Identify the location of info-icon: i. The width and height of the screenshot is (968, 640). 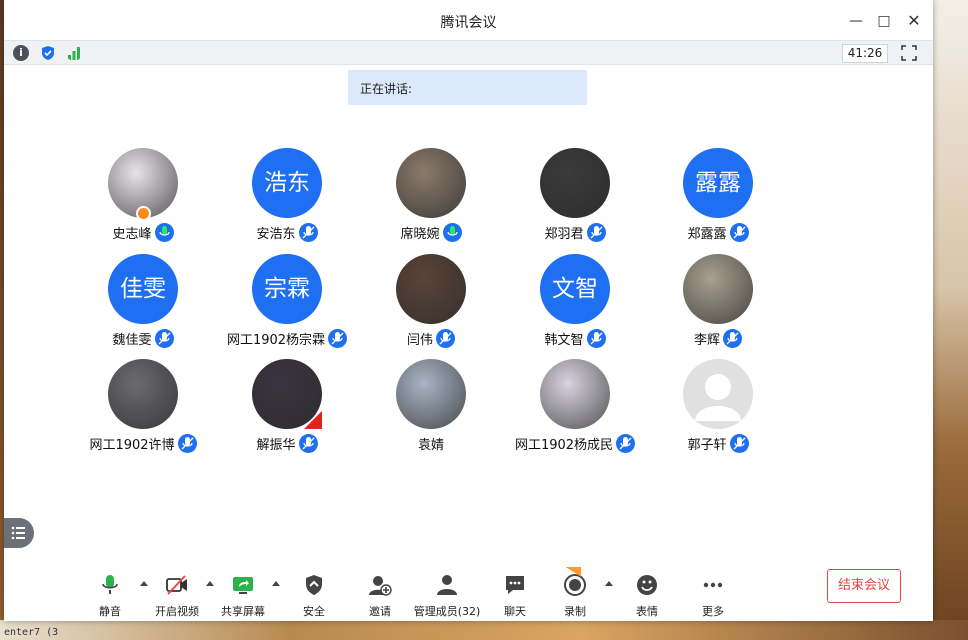
(21, 53).